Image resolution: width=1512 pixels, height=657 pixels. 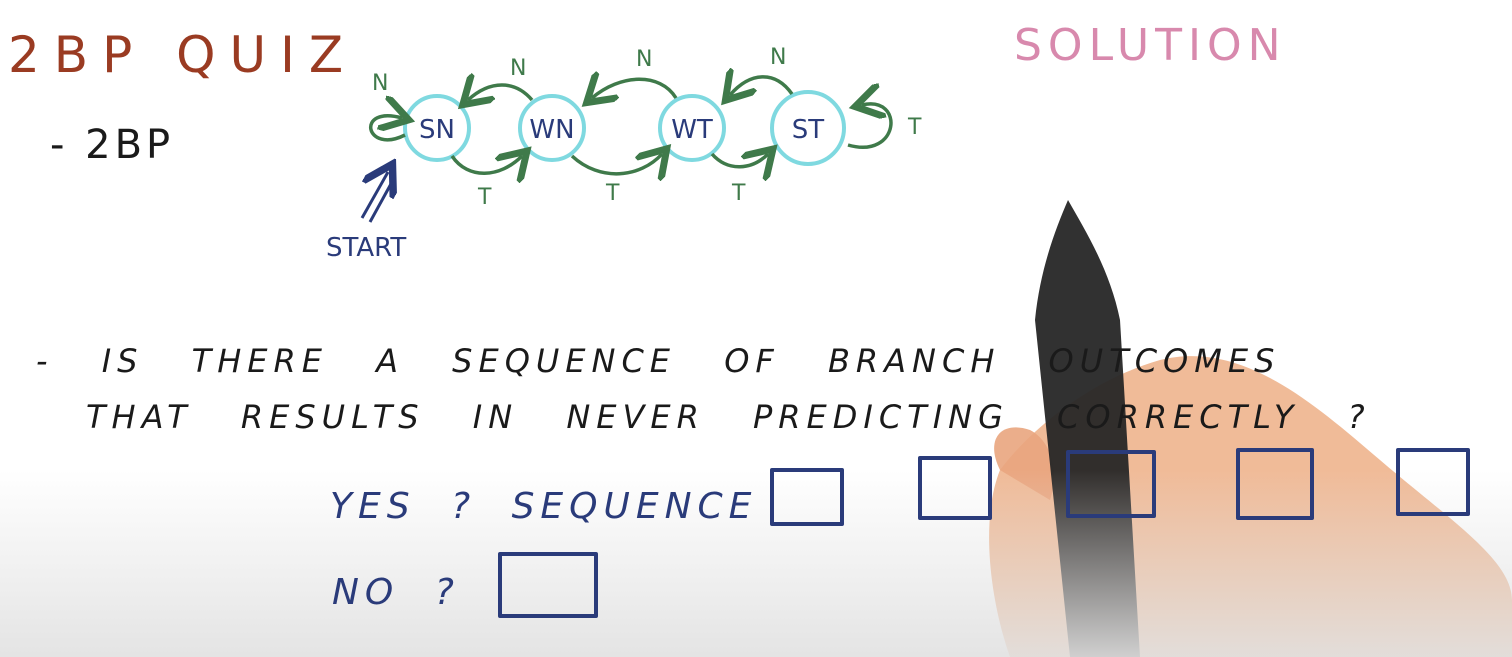 What do you see at coordinates (1150, 45) in the screenshot?
I see `solution-label: SOLUTION` at bounding box center [1150, 45].